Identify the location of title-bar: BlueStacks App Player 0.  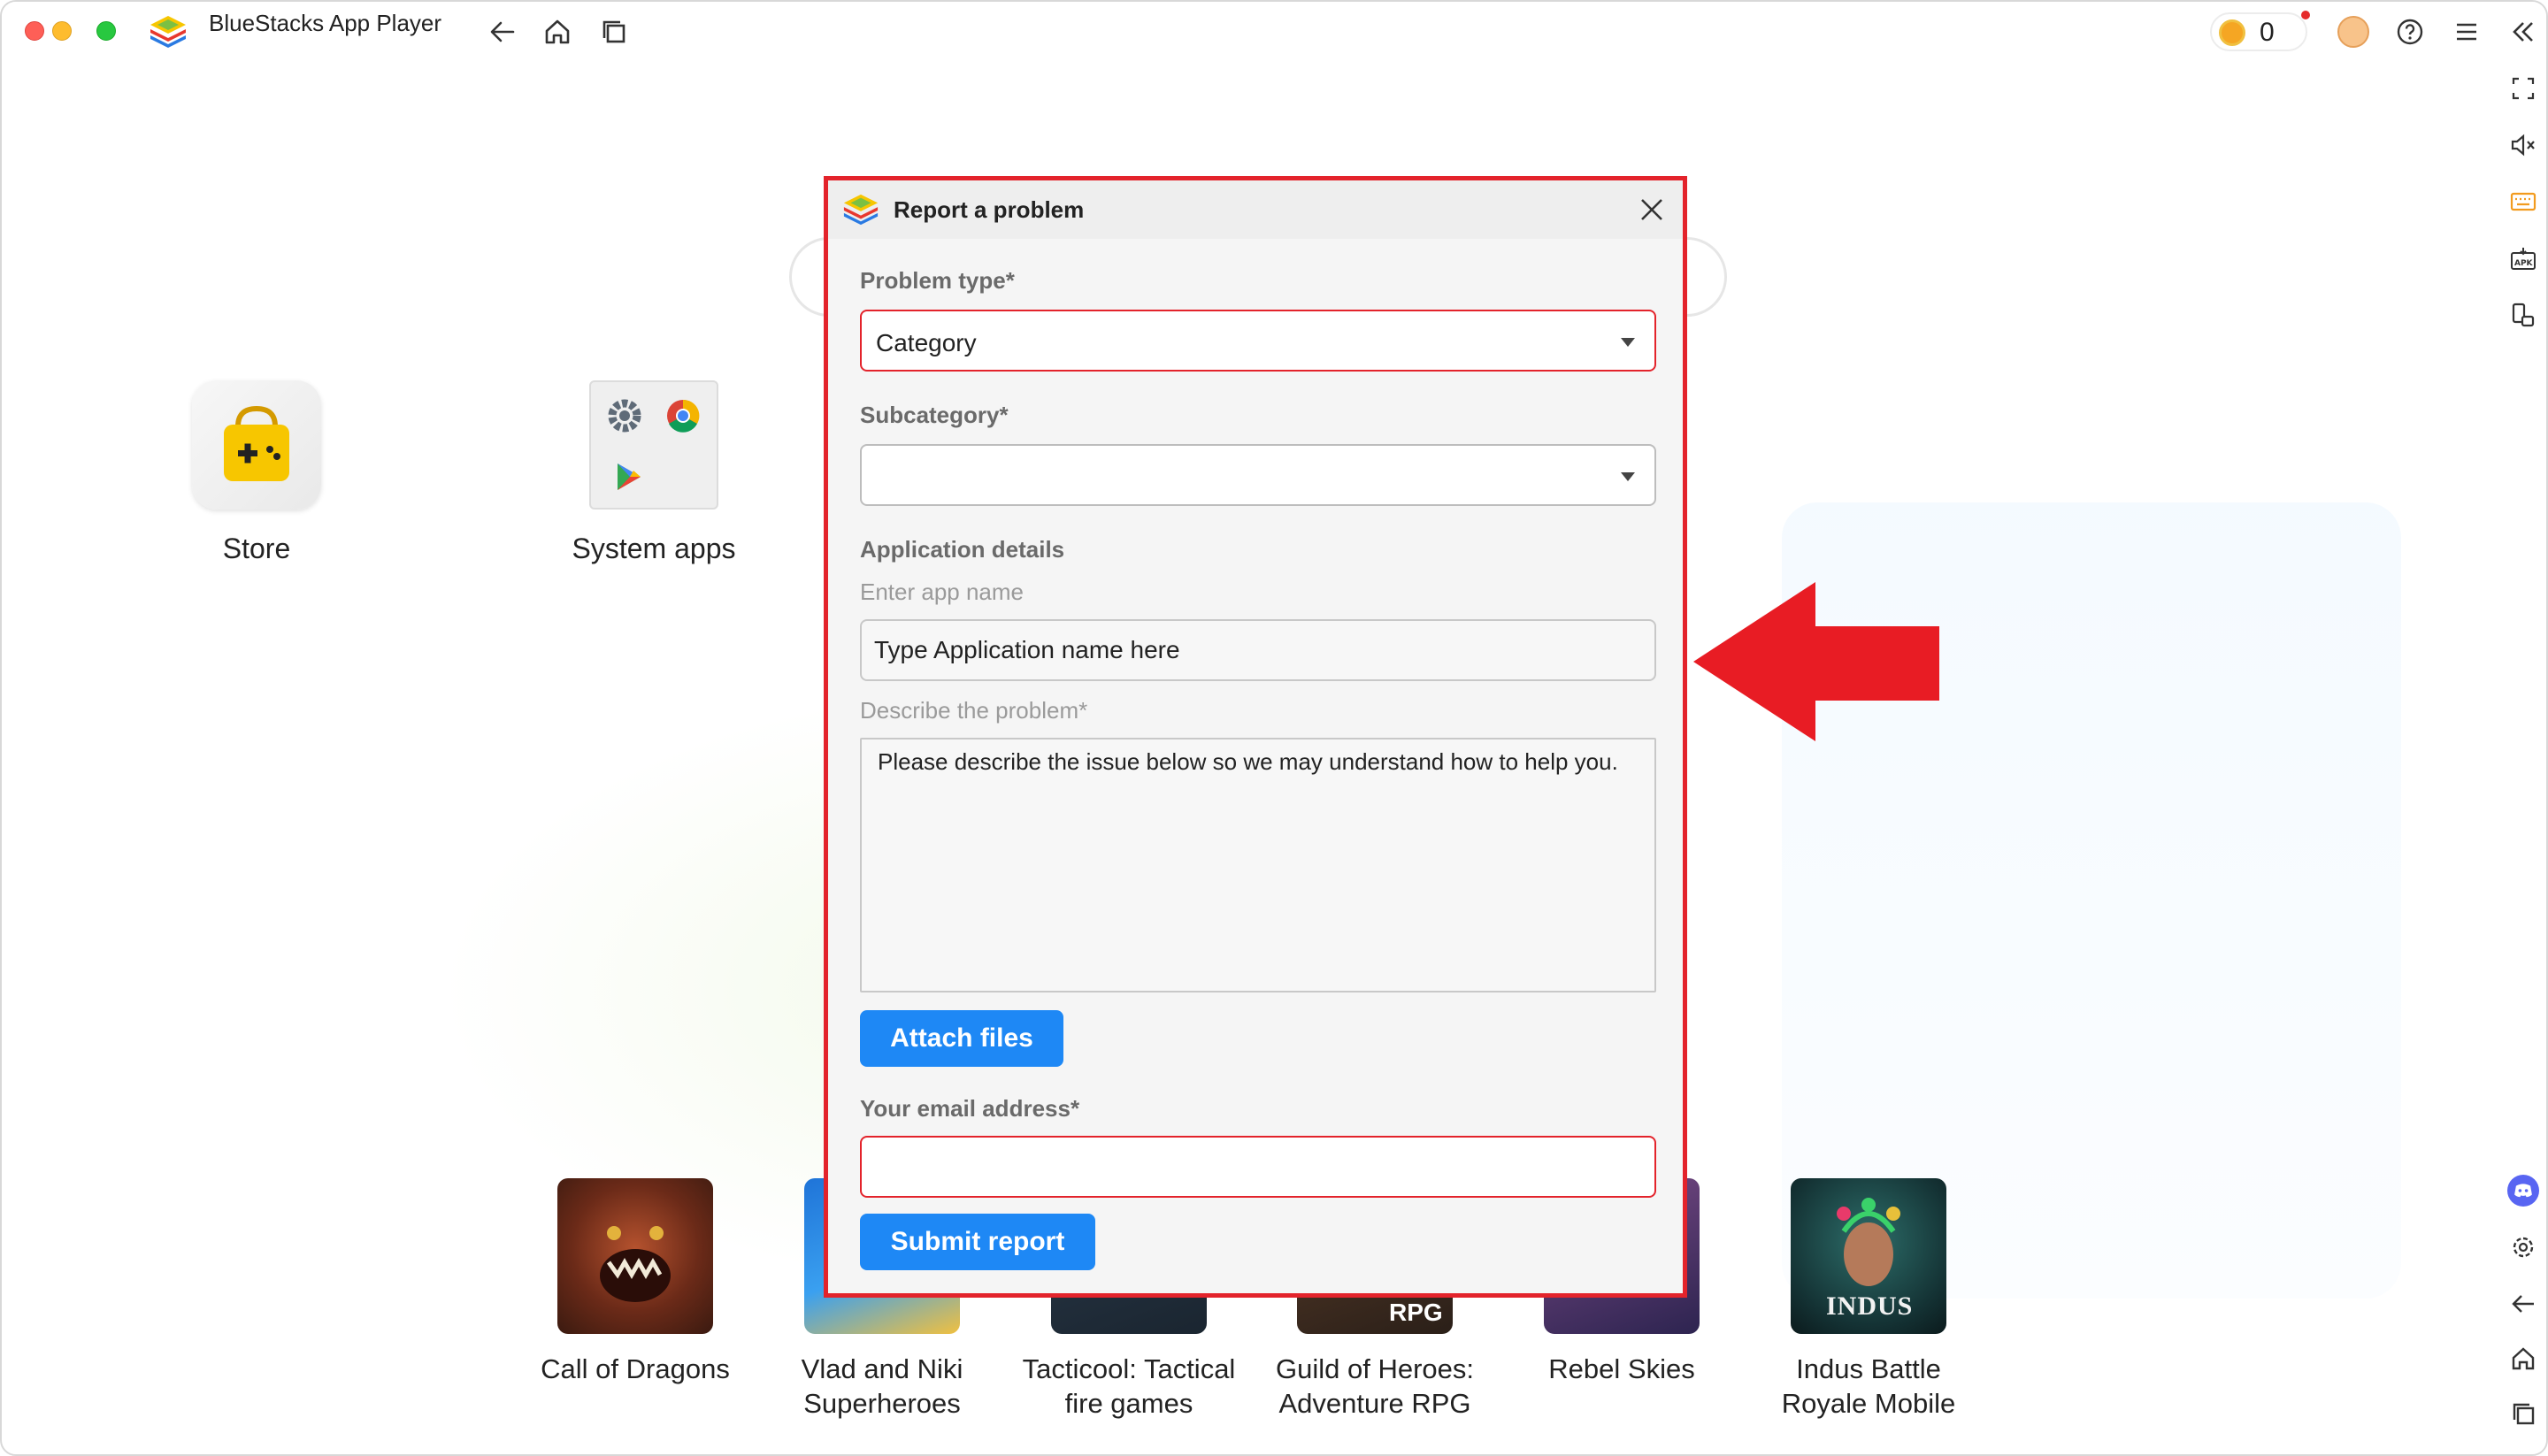
(1274, 31).